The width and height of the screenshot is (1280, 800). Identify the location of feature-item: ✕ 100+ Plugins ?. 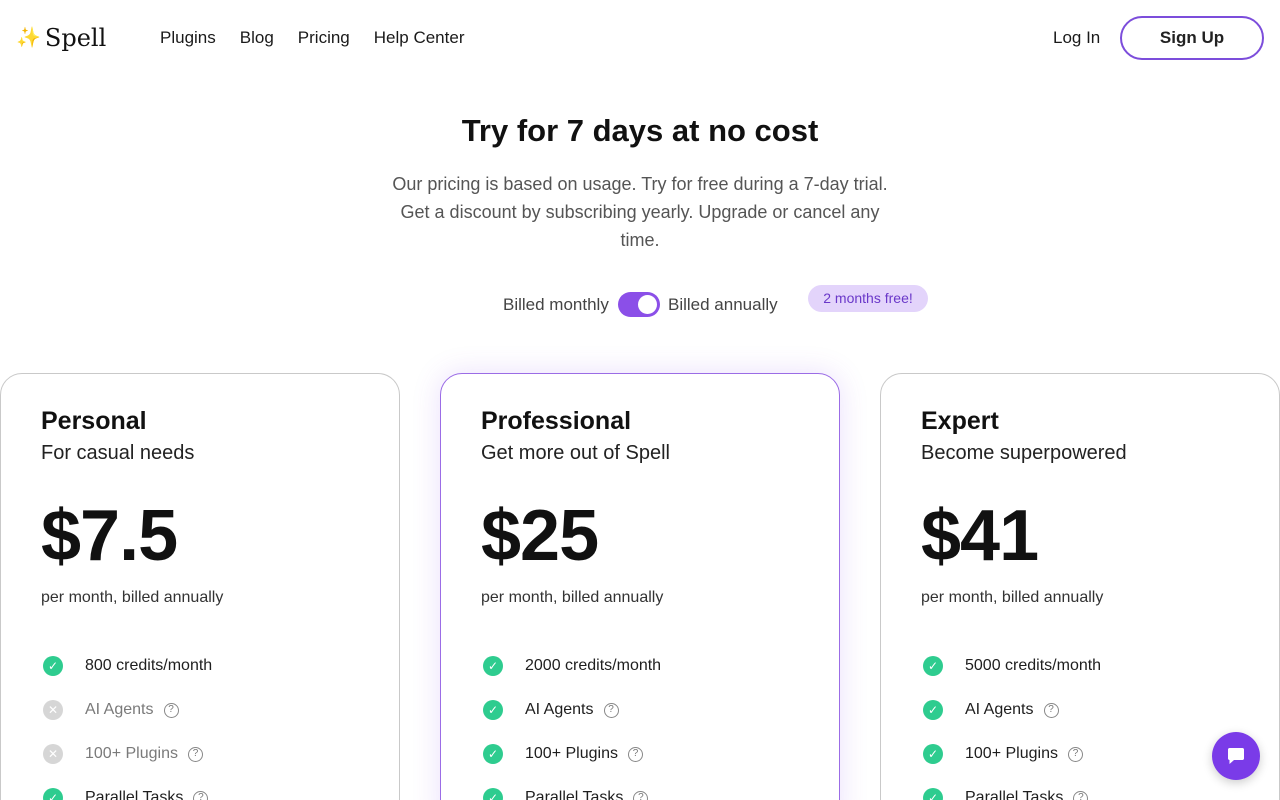
(200, 754).